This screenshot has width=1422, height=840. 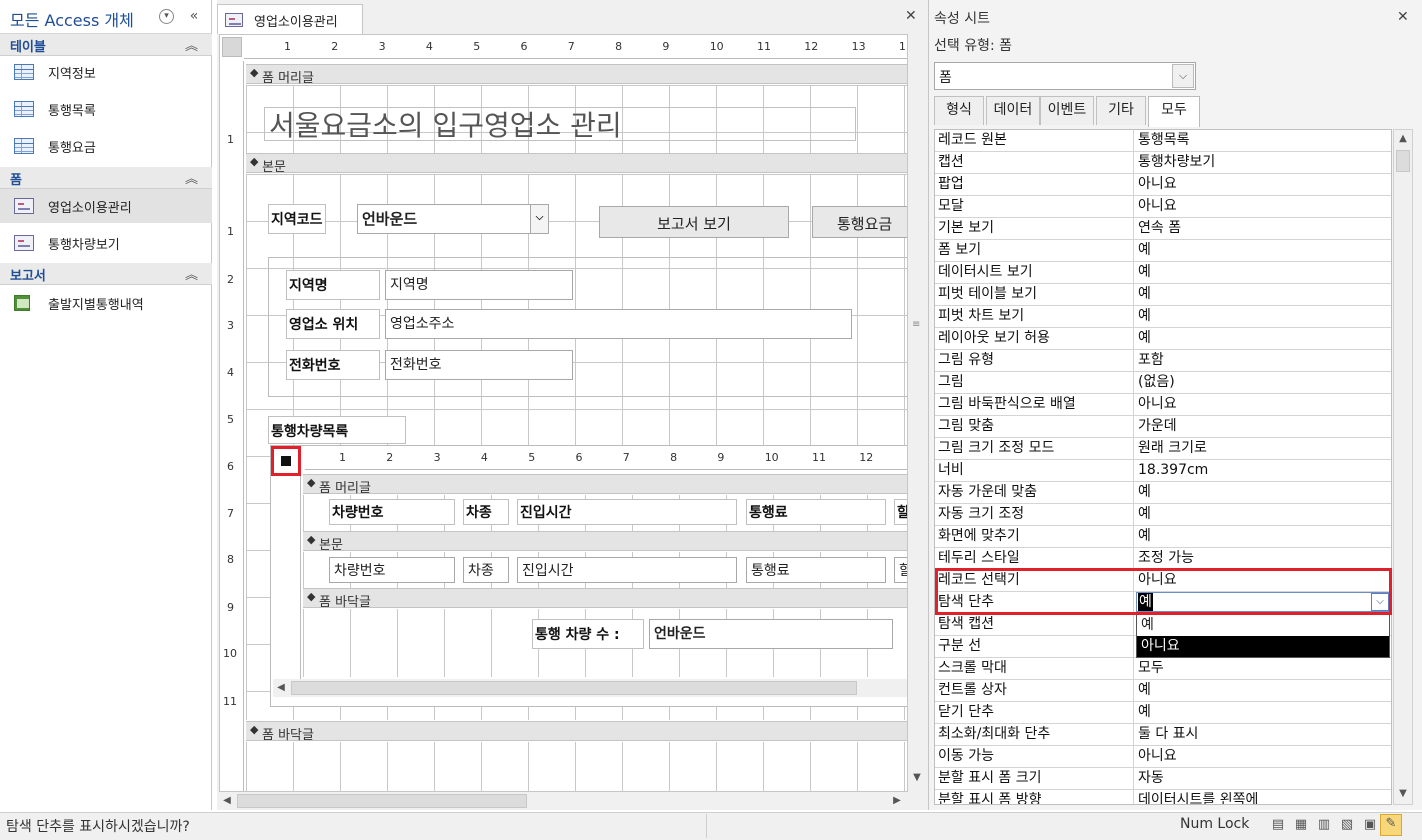 What do you see at coordinates (575, 48) in the screenshot?
I see `horizontal-ruler: 1 2 3 4 5 6 7 8 9 10 11 12 13 1` at bounding box center [575, 48].